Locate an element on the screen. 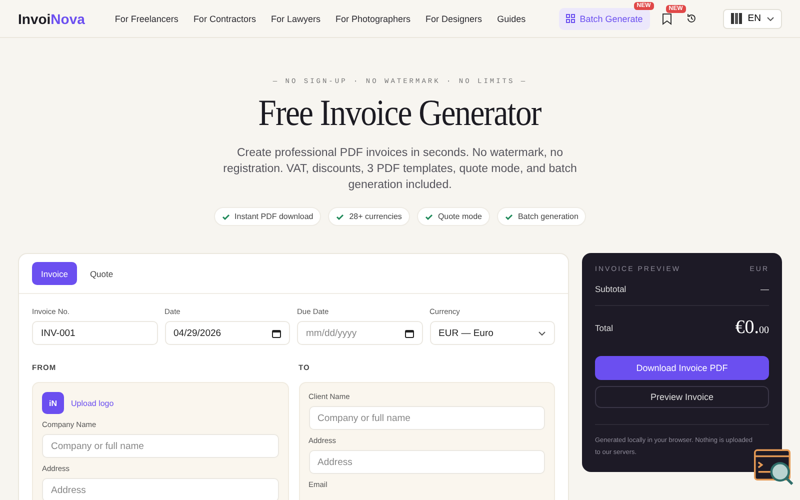  history-icon is located at coordinates (691, 18).